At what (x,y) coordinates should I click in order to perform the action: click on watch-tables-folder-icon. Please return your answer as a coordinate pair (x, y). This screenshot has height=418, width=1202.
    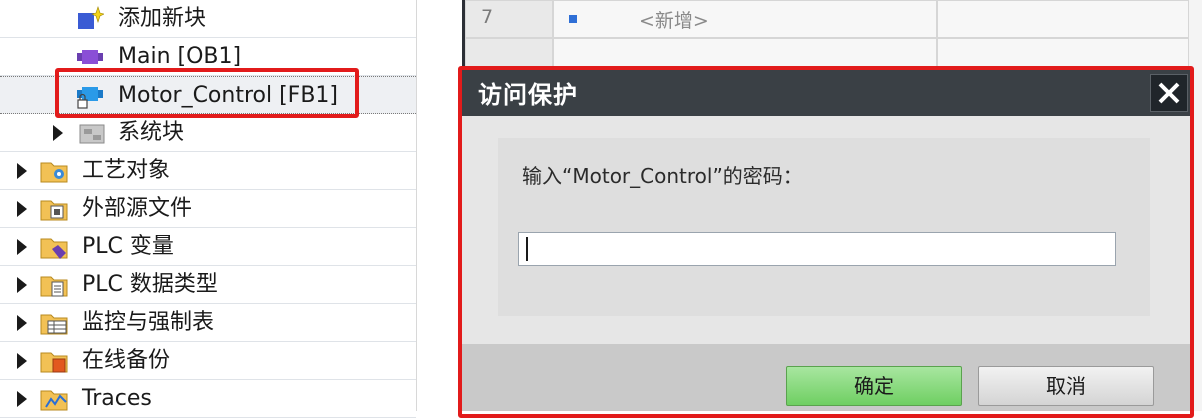
    Looking at the image, I should click on (54, 324).